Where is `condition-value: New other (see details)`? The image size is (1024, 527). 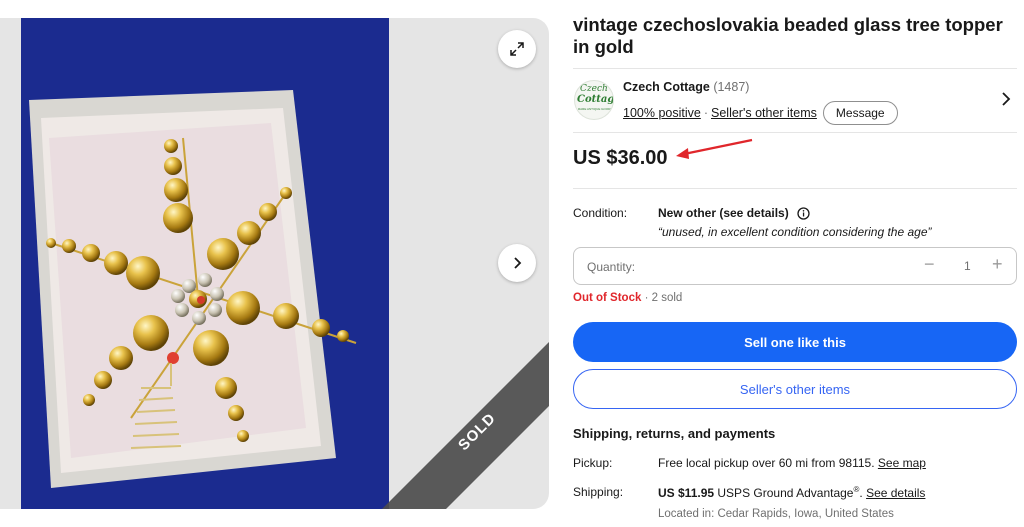 condition-value: New other (see details) is located at coordinates (723, 213).